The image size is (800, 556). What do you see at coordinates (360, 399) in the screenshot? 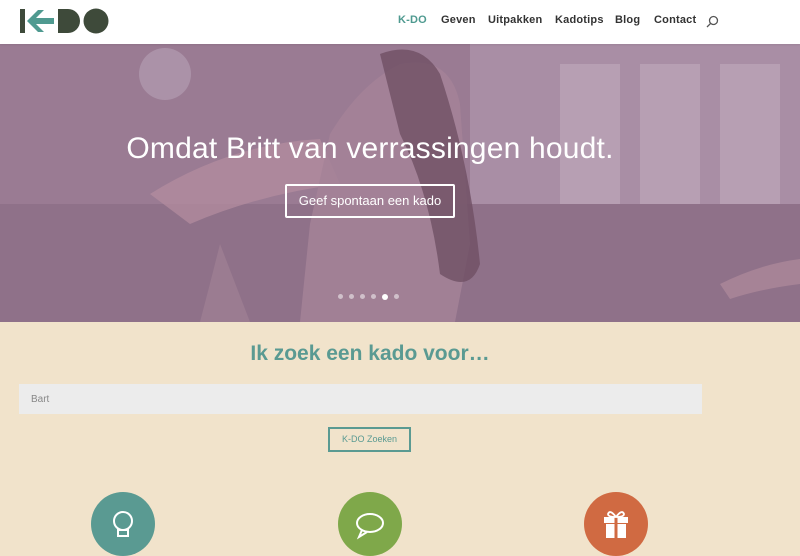
I see `recipient-search-input` at bounding box center [360, 399].